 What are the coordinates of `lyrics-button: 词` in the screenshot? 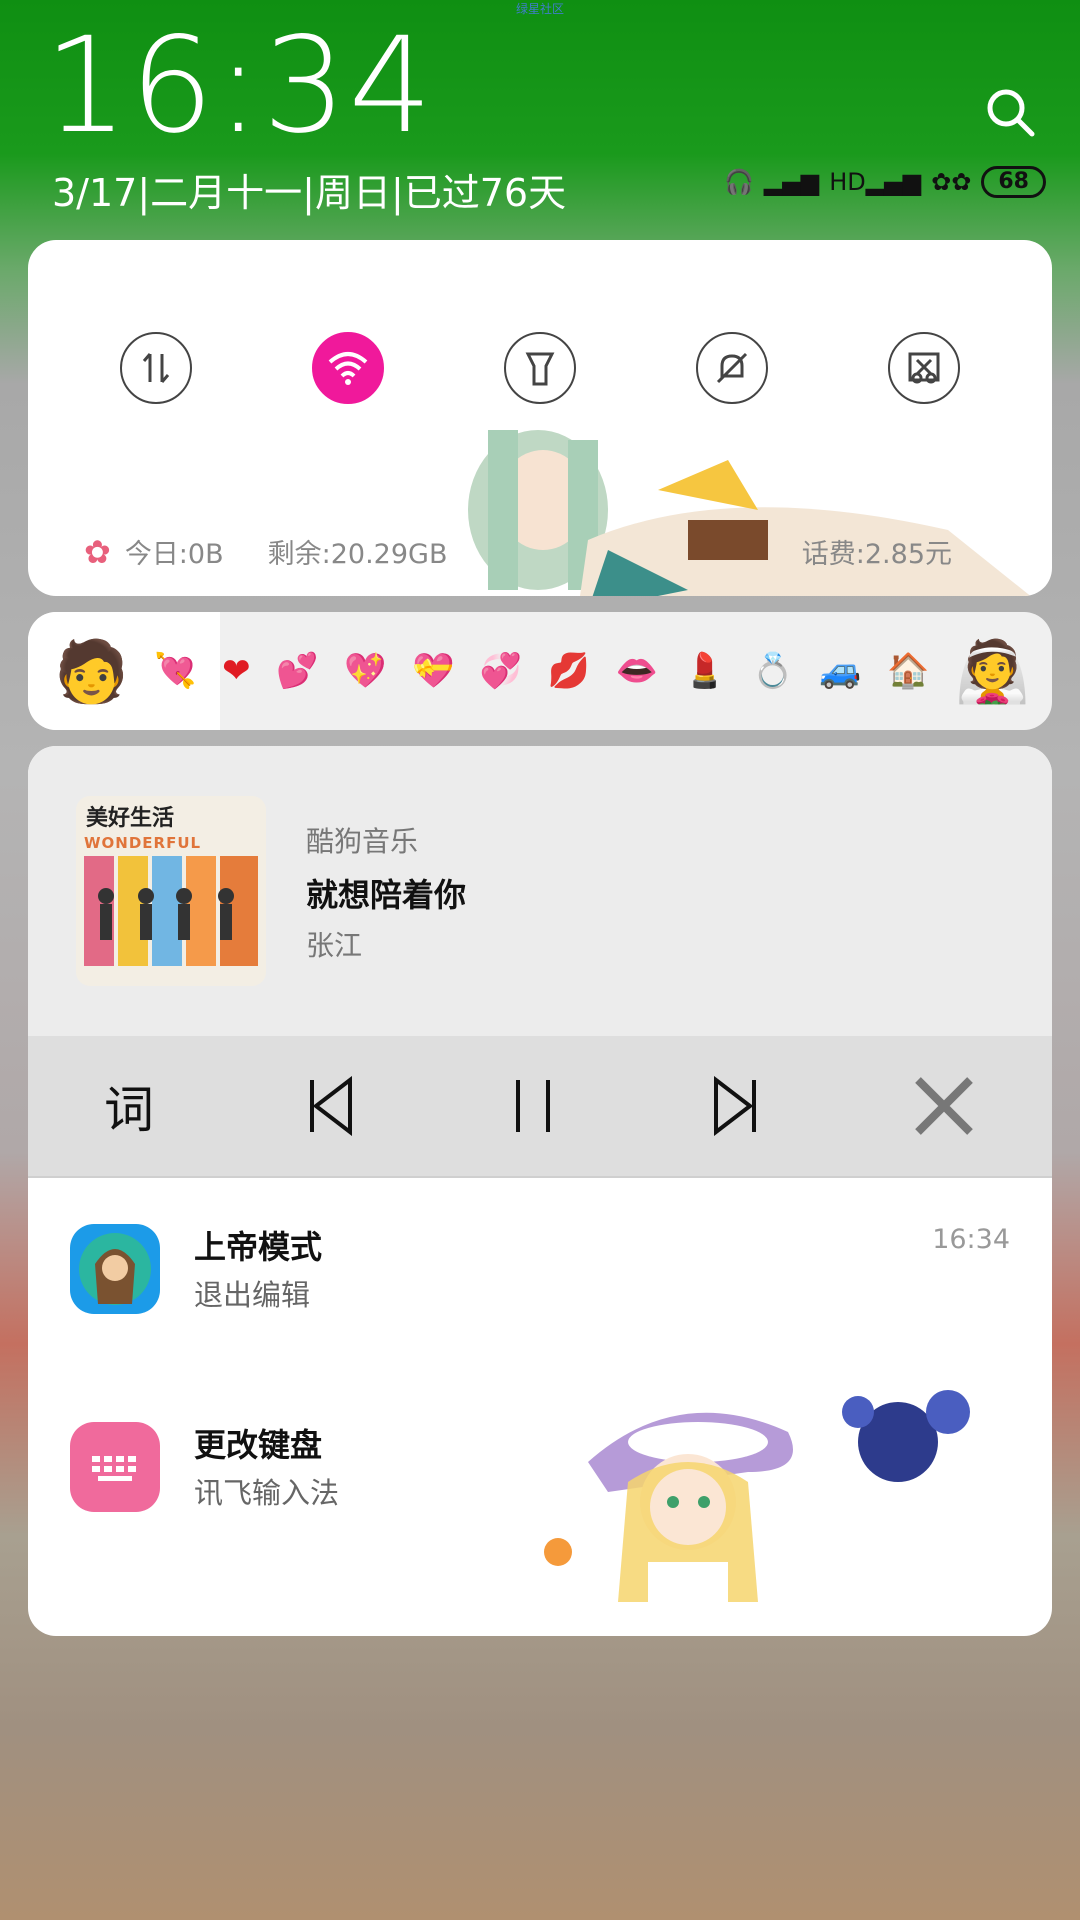 It's located at (129, 1106).